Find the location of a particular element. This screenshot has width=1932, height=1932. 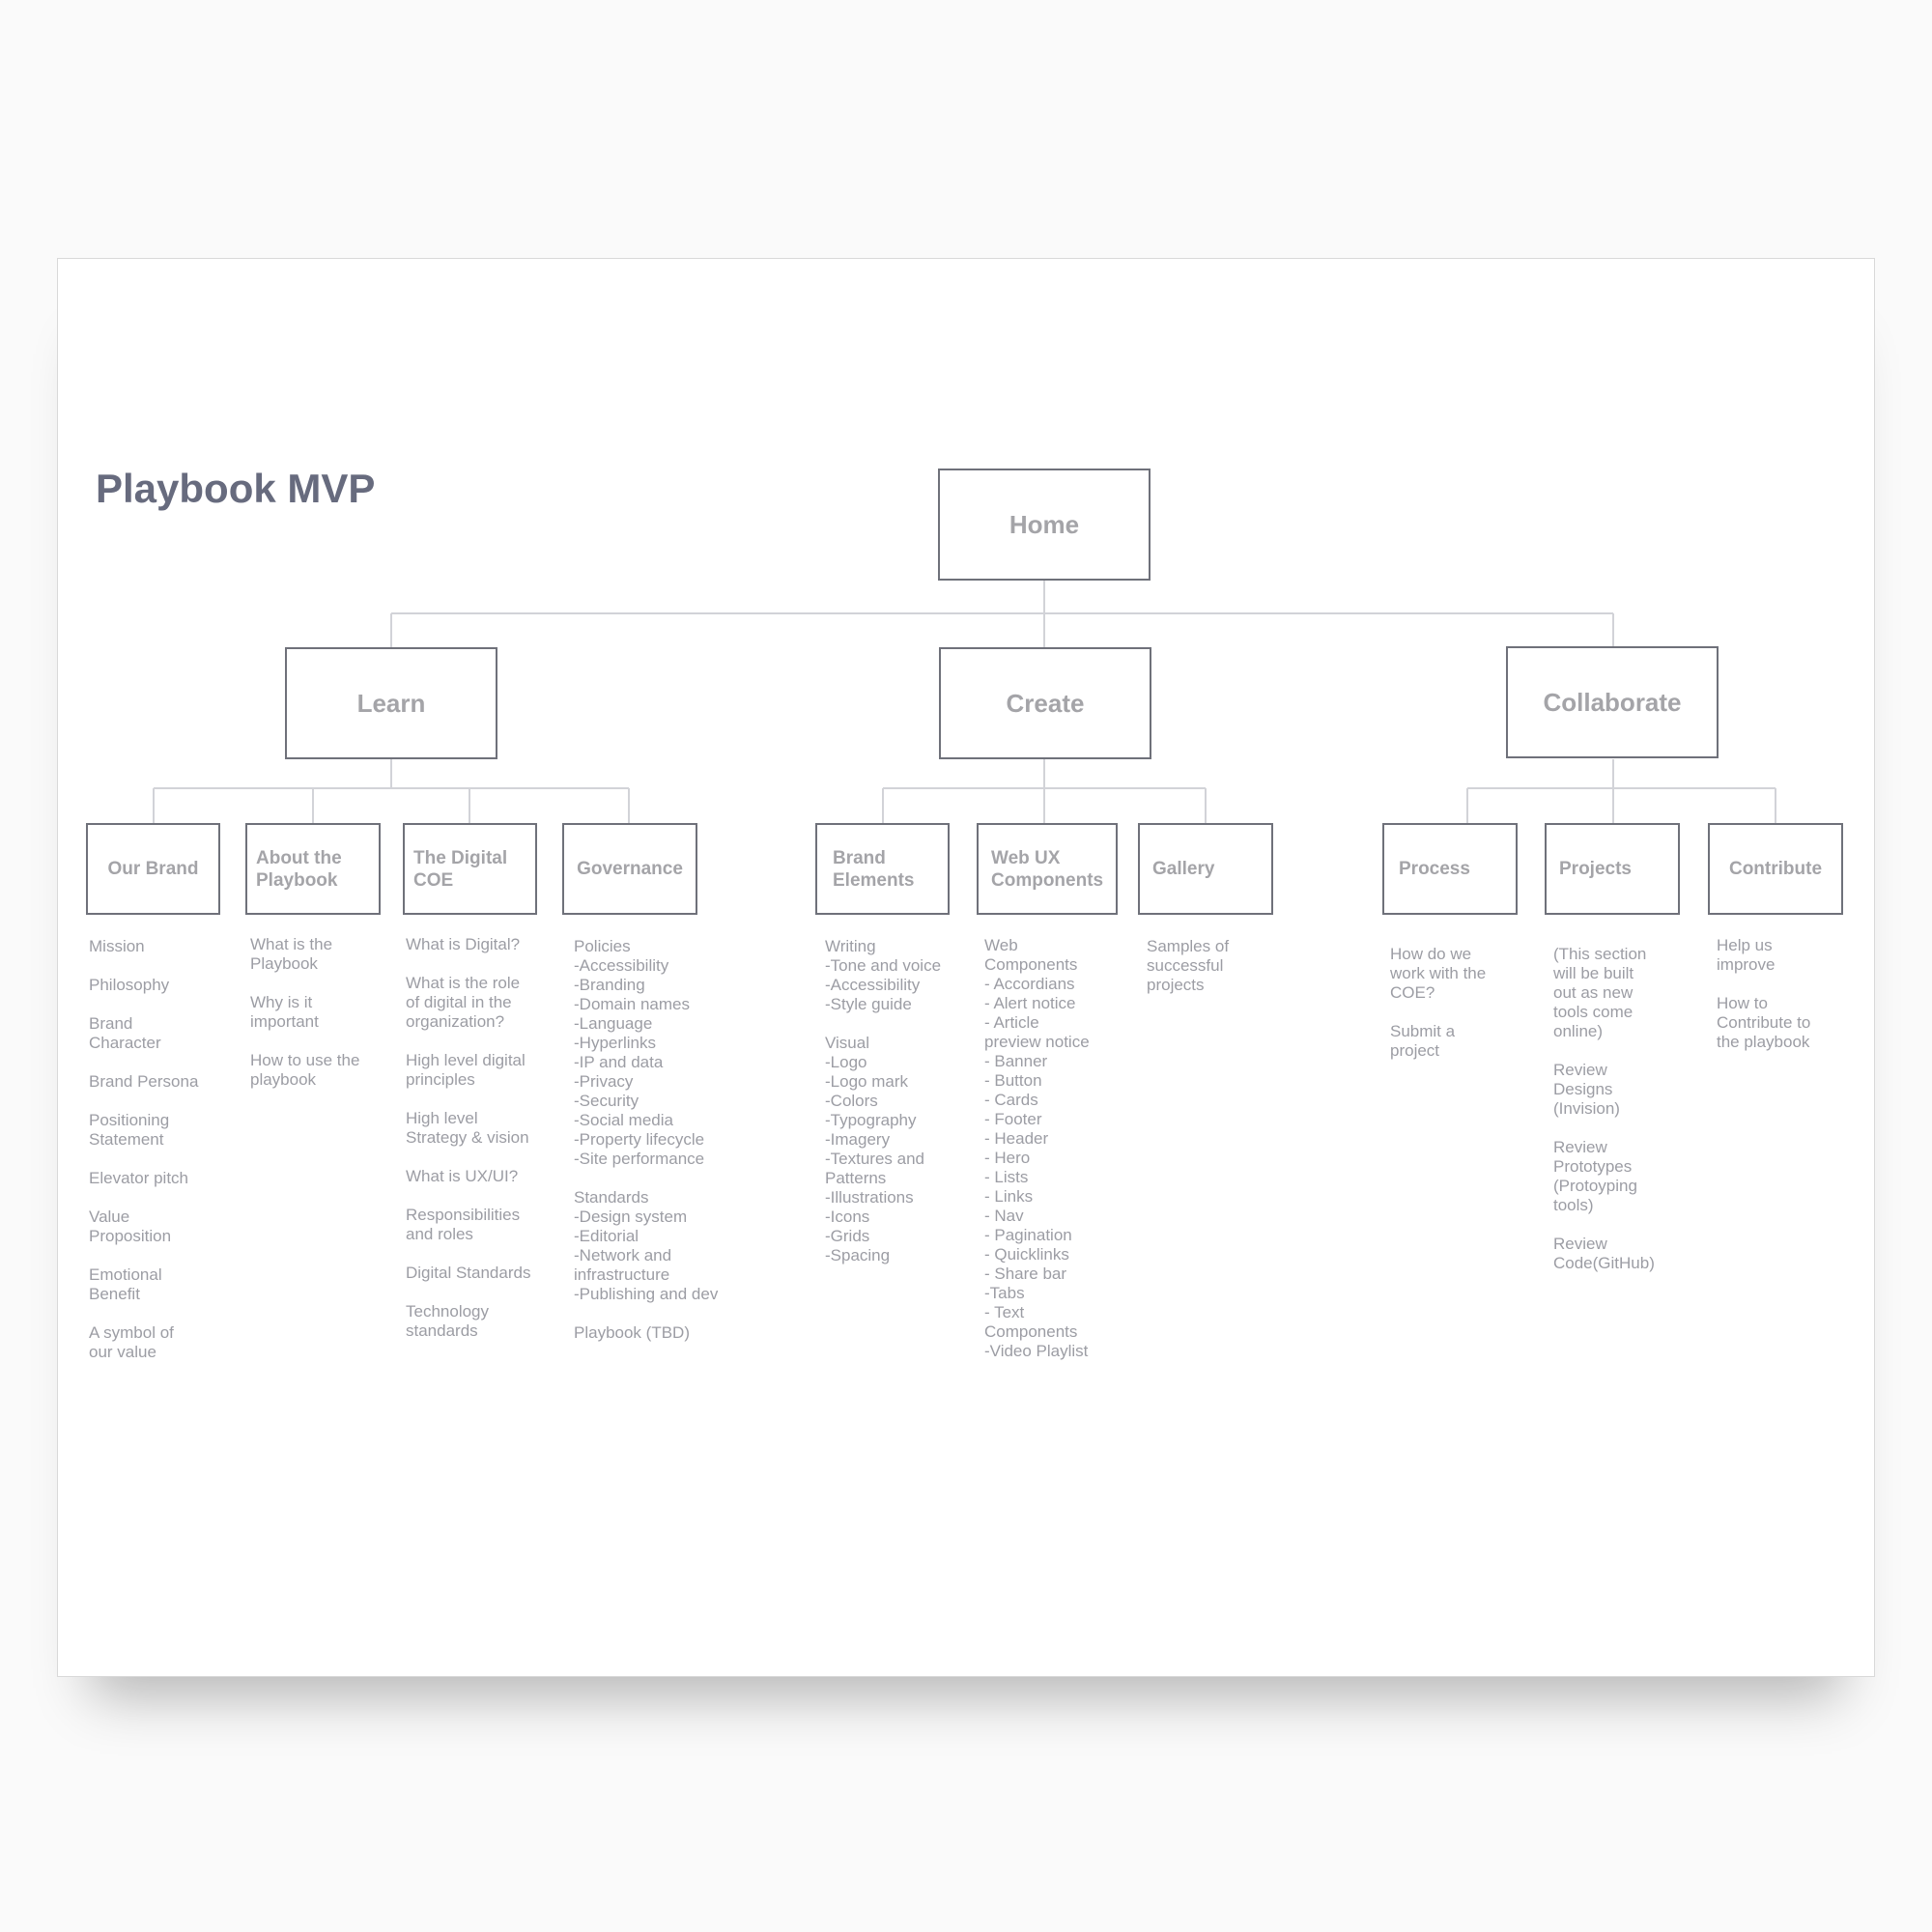

list-item: Review Prototypes (Protoyping tools) is located at coordinates (1595, 1176).